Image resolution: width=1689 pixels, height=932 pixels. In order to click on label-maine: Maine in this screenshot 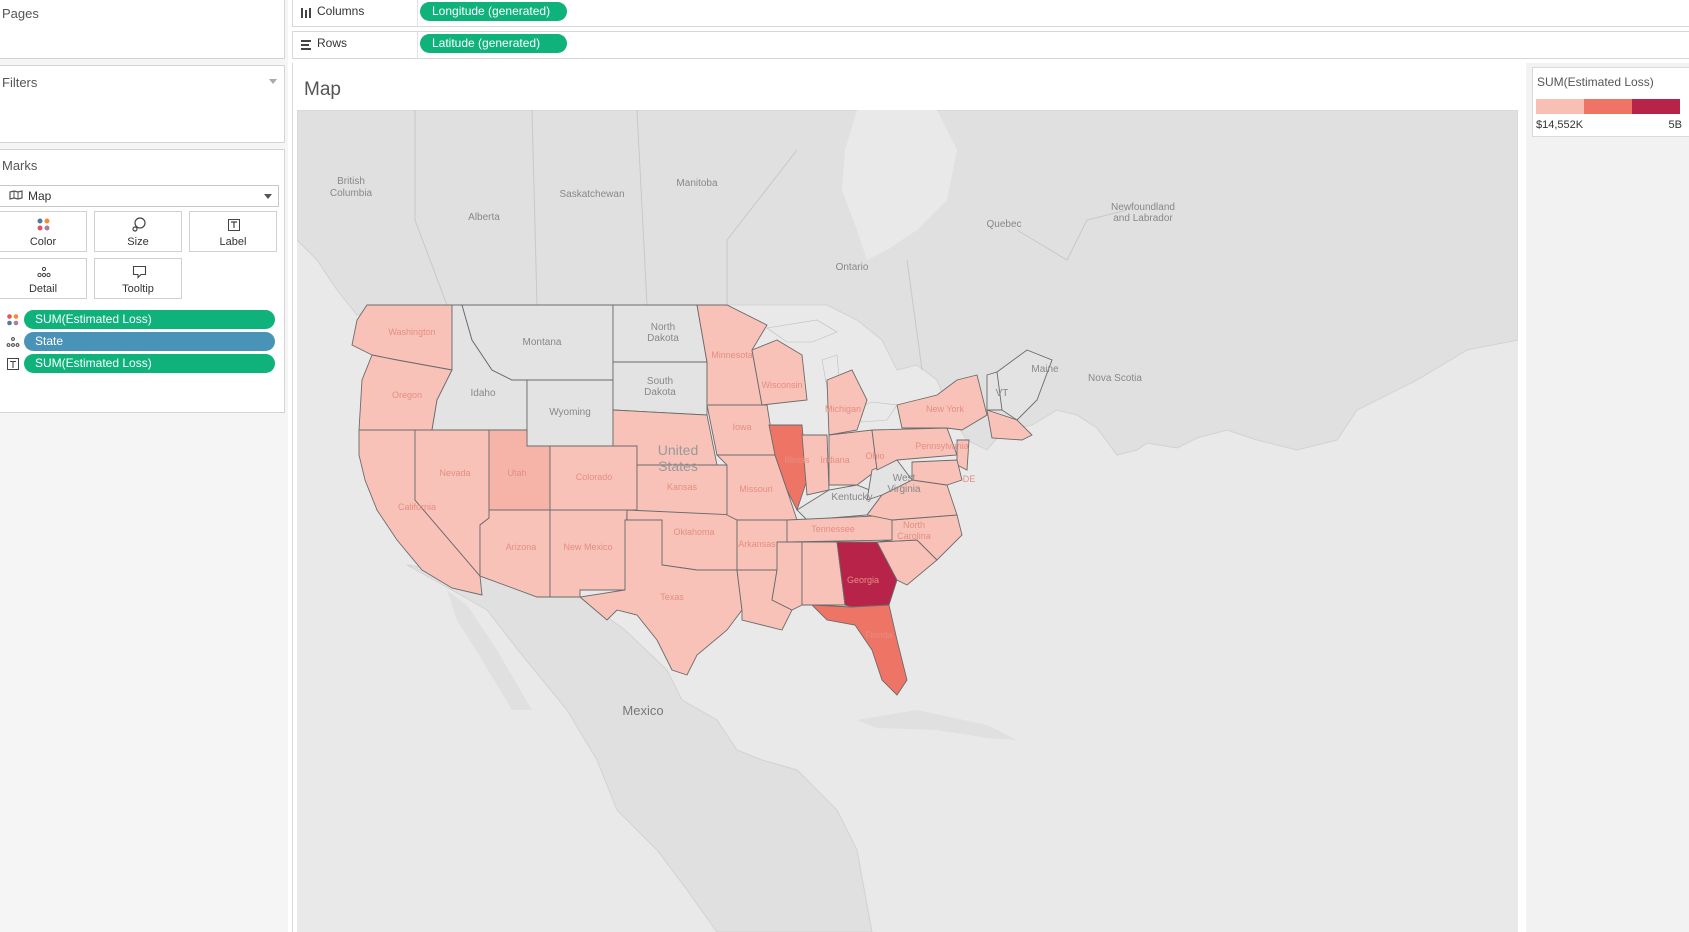, I will do `click(1045, 369)`.